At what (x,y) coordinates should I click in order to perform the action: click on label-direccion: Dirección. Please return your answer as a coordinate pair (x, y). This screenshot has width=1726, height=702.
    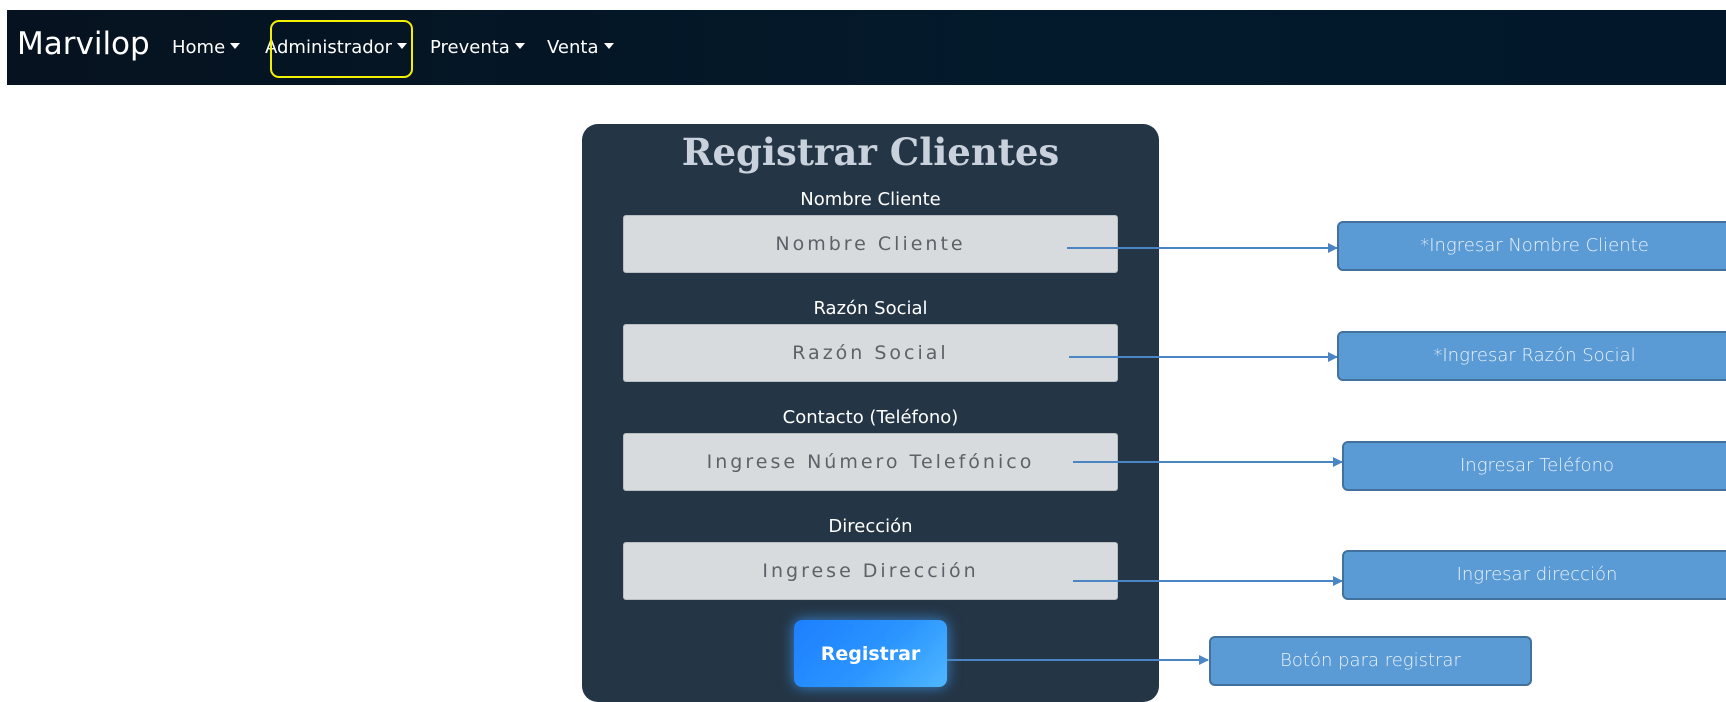
    Looking at the image, I should click on (870, 526).